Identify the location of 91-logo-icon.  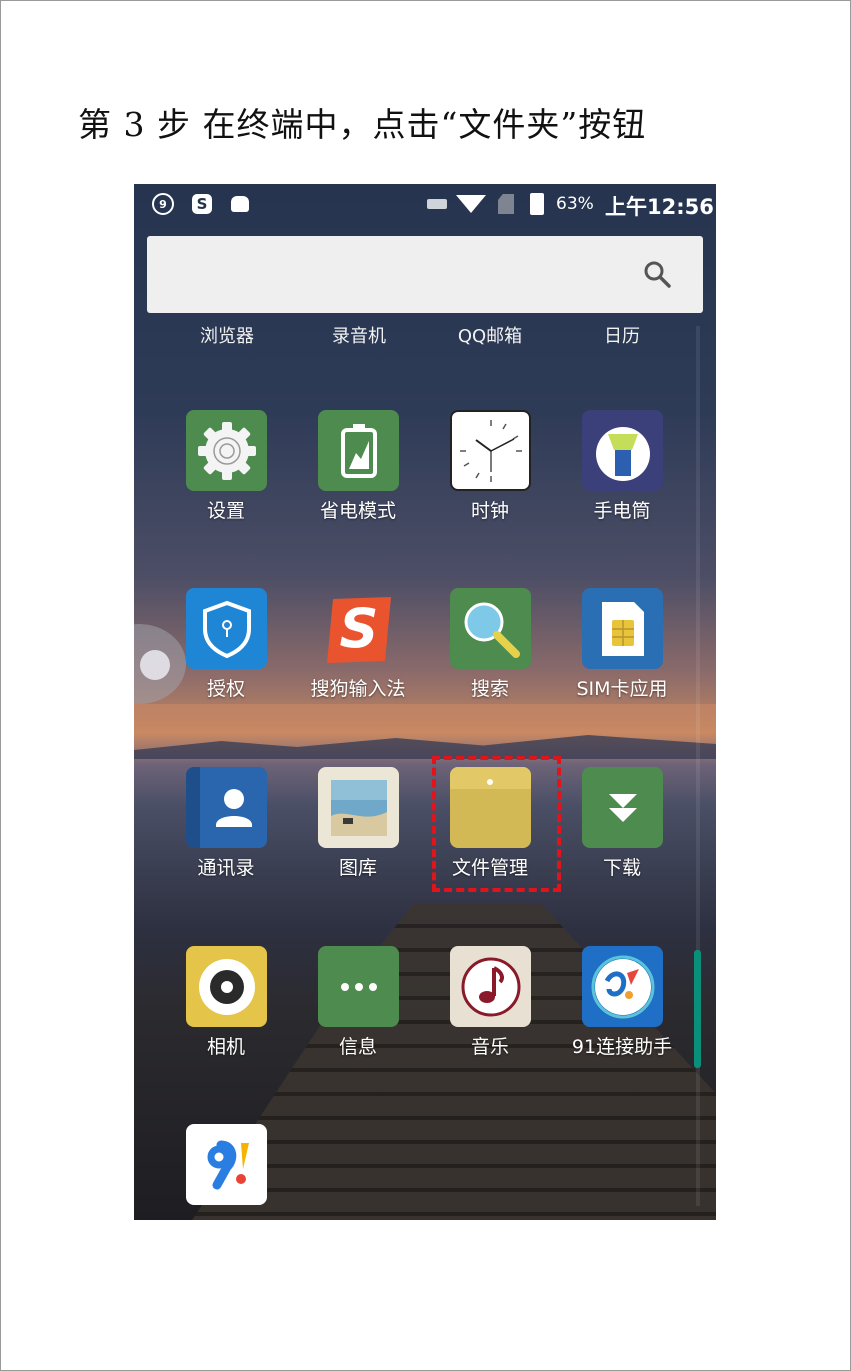
(226, 1164).